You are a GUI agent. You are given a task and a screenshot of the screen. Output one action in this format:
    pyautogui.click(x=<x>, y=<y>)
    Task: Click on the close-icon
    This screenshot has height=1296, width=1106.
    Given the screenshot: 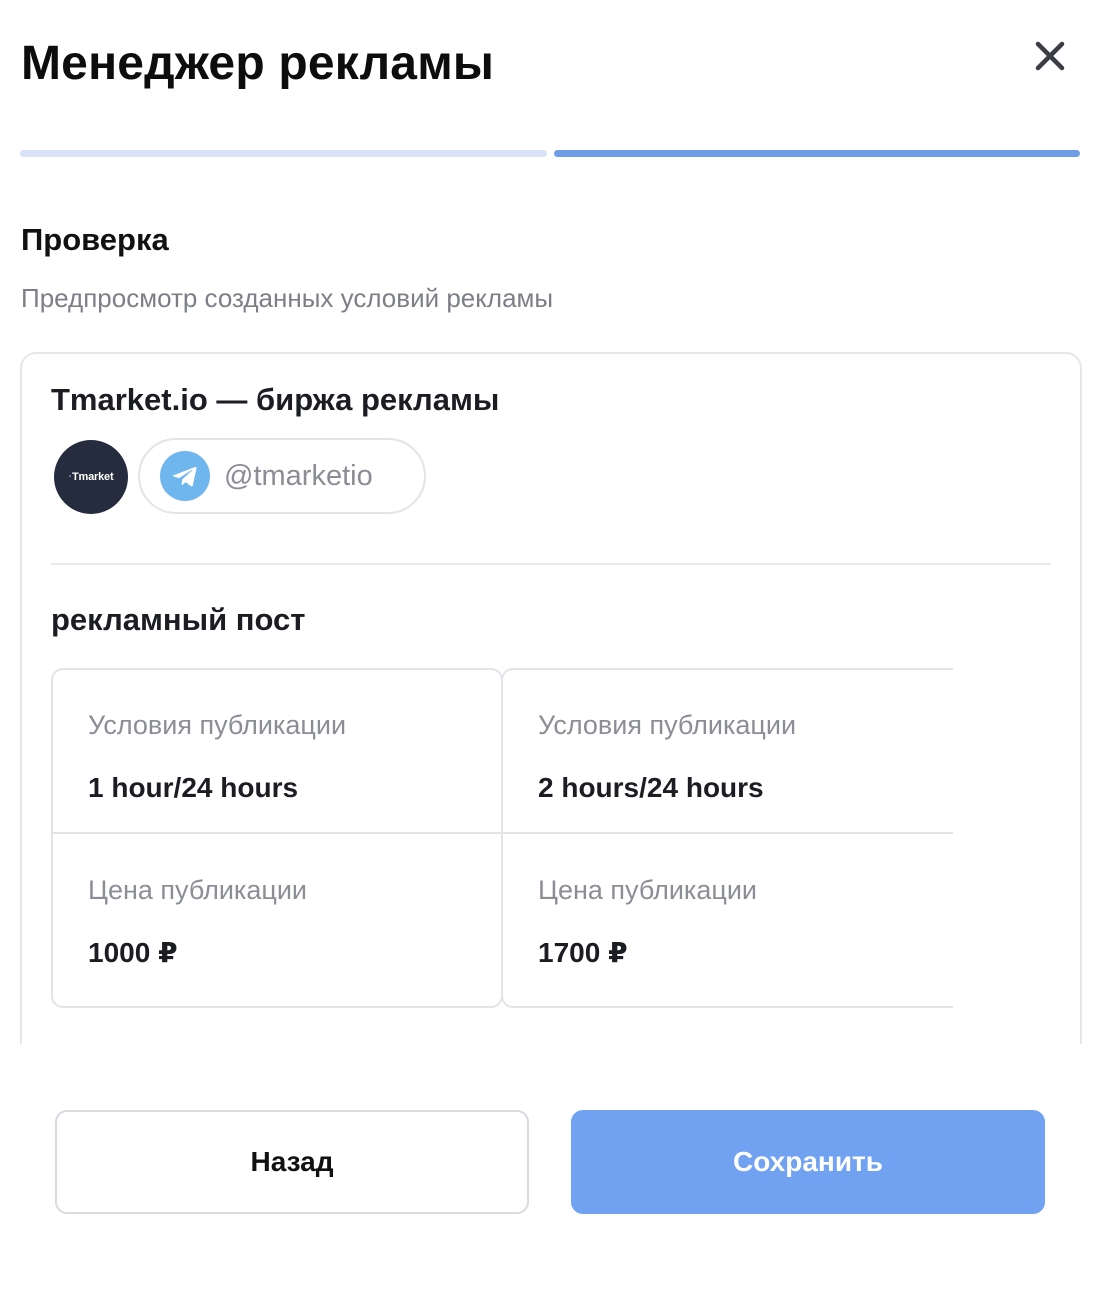 What is the action you would take?
    pyautogui.click(x=1050, y=56)
    